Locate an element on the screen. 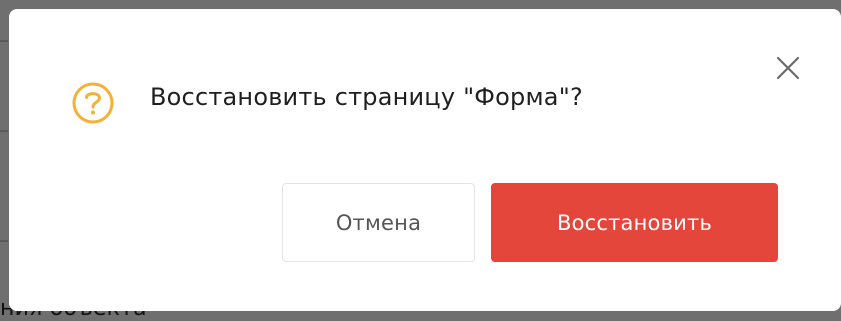 The width and height of the screenshot is (841, 321). close-icon is located at coordinates (788, 68).